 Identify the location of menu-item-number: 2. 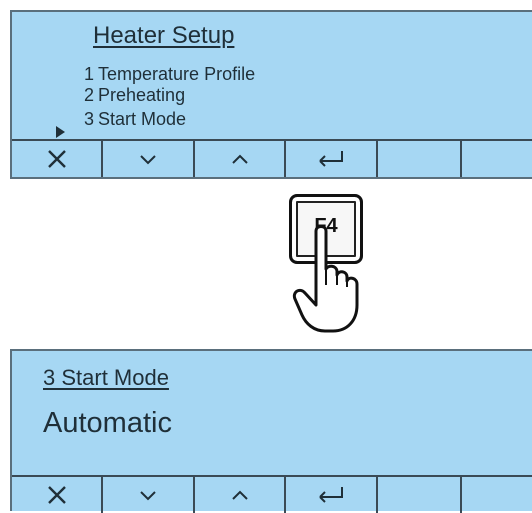
(89, 95).